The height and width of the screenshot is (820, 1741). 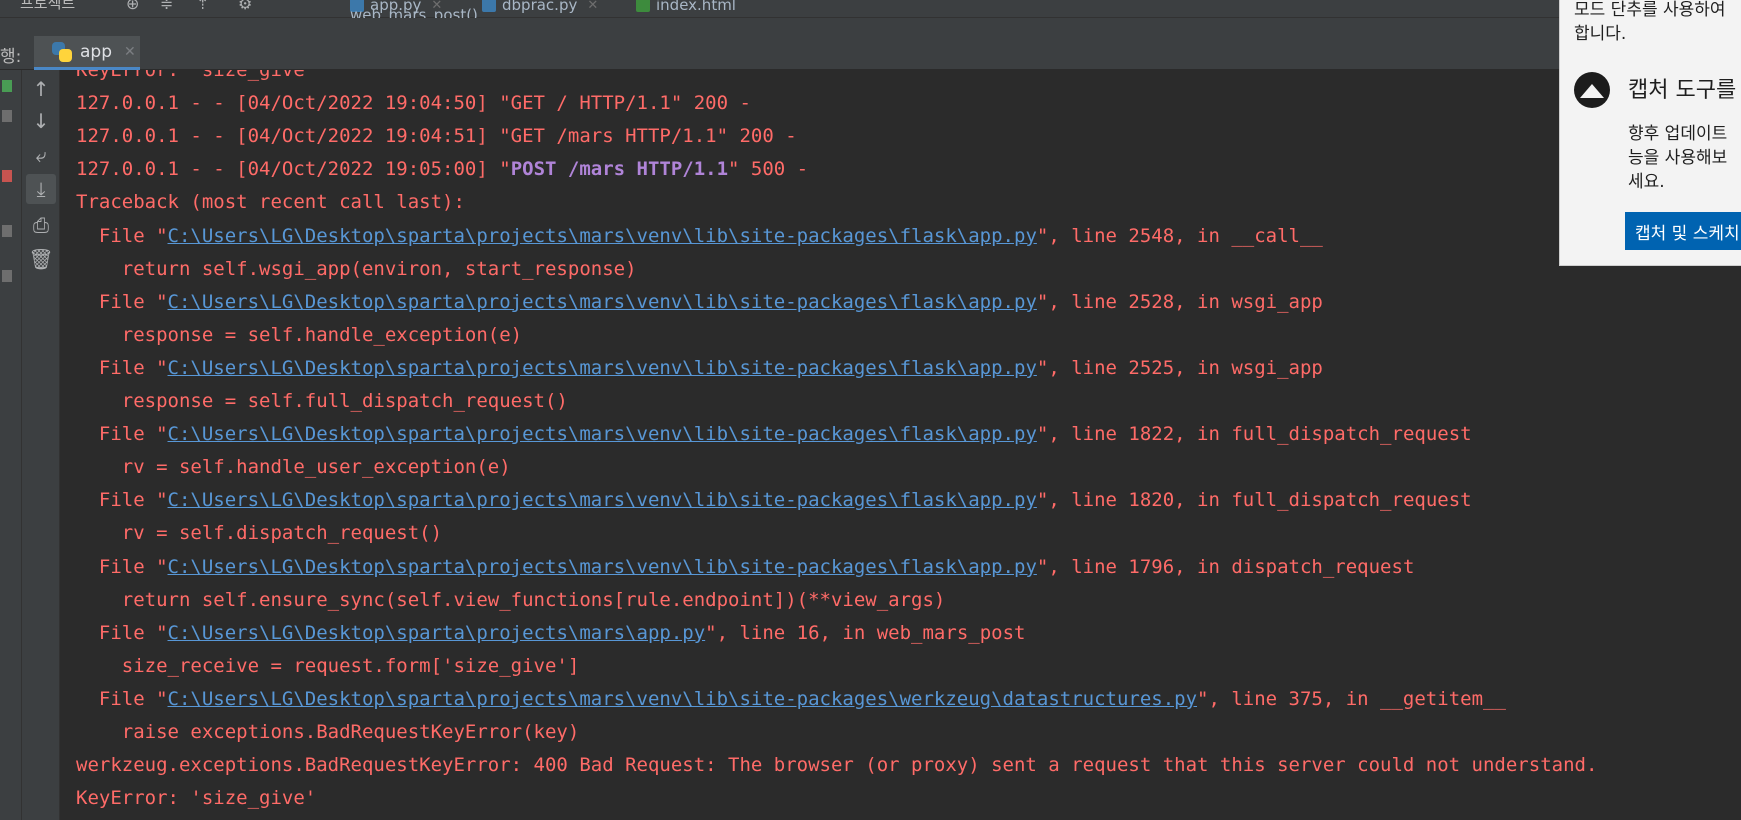 I want to click on notification-body: 향후 업데이트 능을 사용해보 세요., so click(x=1678, y=158).